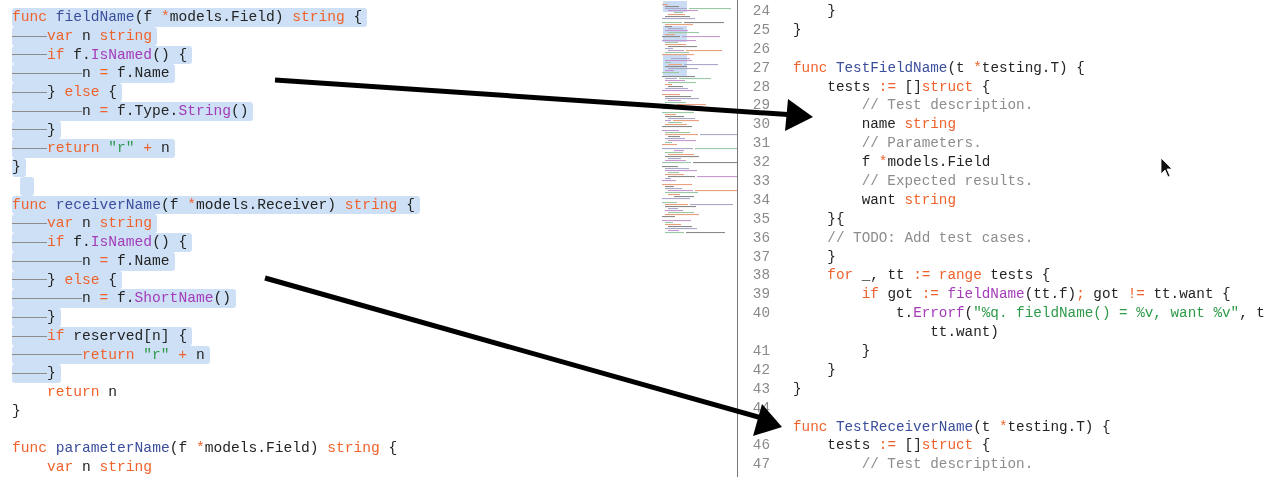 The image size is (1280, 477). I want to click on line-number: 41, so click(760, 351).